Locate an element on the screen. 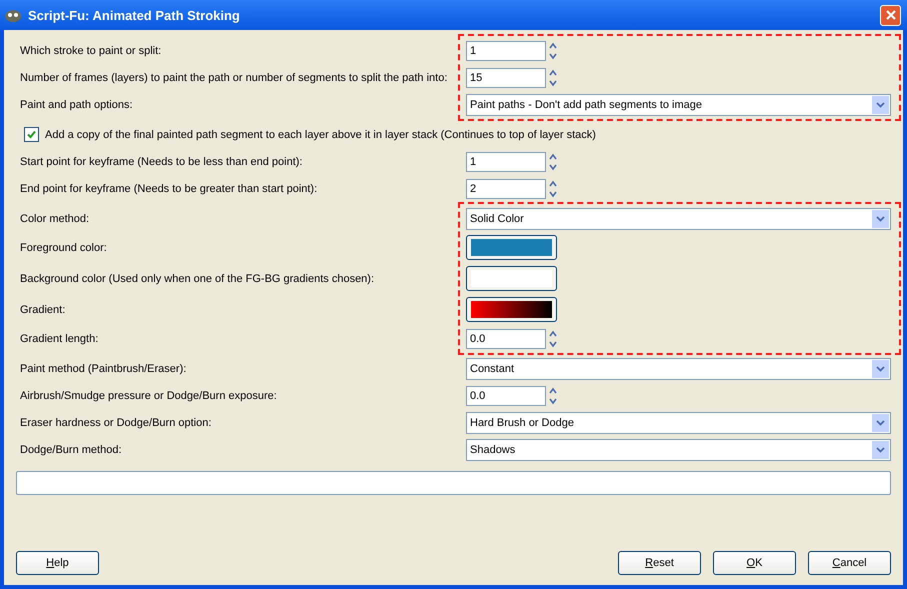  close-button is located at coordinates (890, 15).